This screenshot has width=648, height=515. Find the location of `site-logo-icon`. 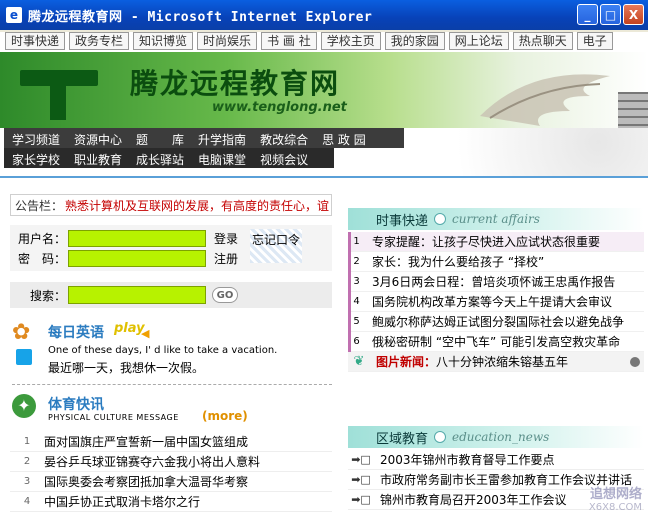

site-logo-icon is located at coordinates (59, 93).